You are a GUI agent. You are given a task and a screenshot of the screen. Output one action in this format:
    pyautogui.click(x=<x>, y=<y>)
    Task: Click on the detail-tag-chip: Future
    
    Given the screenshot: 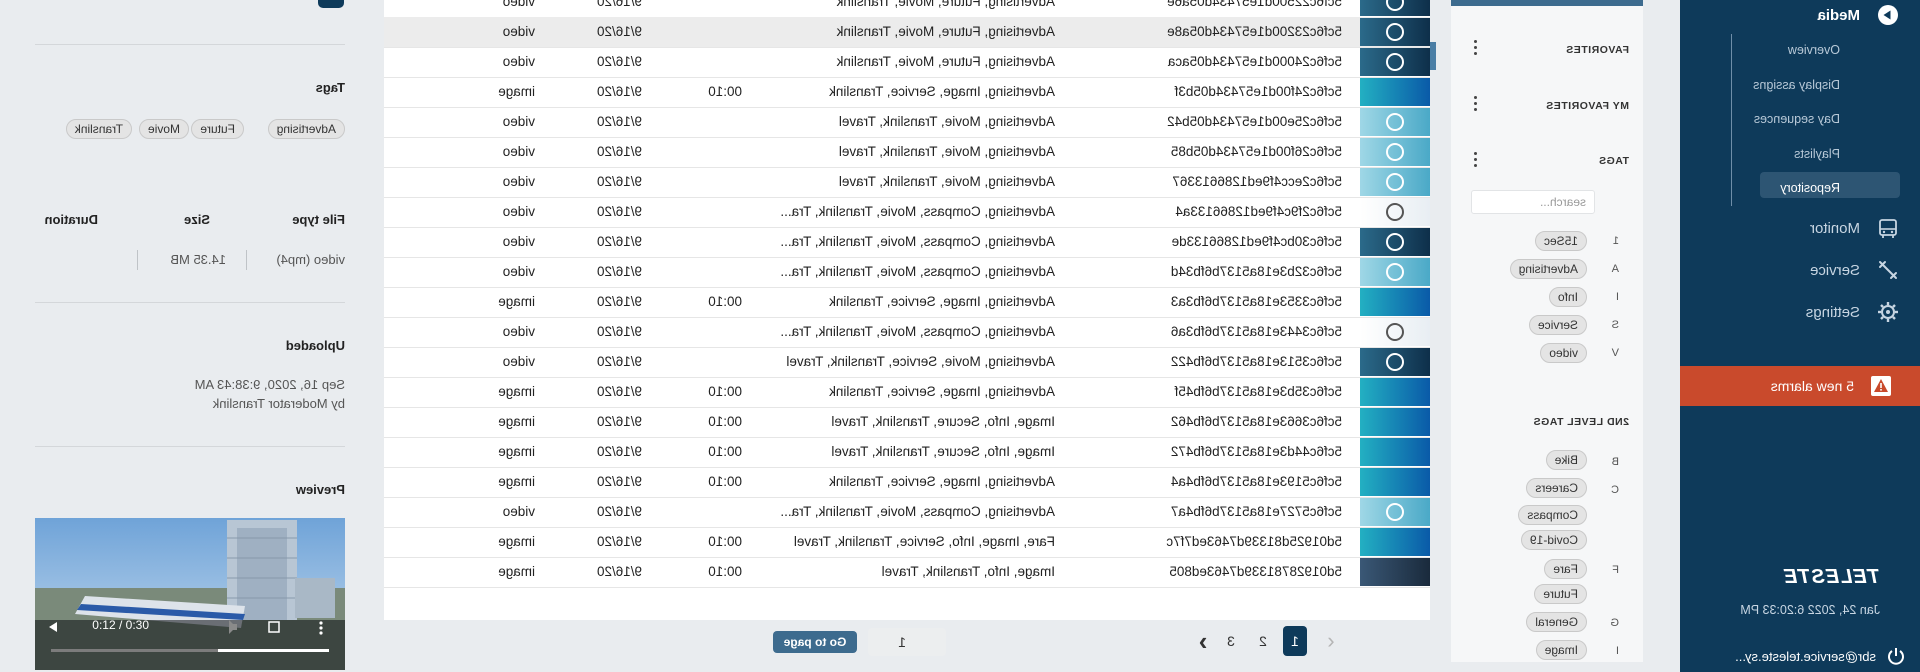 What is the action you would take?
    pyautogui.click(x=217, y=129)
    